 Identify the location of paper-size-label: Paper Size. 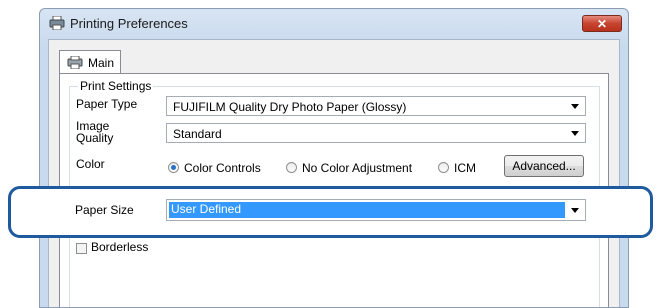
(104, 210).